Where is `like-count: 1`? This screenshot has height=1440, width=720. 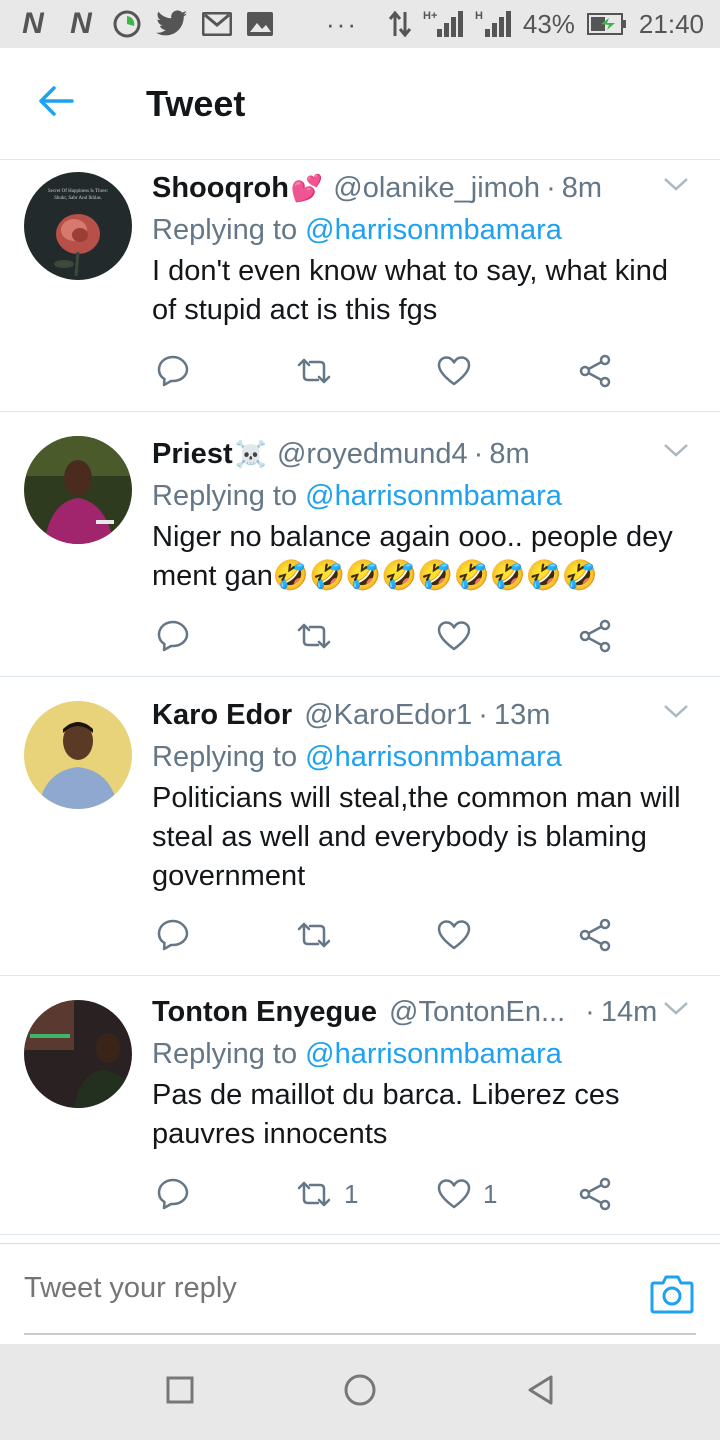
like-count: 1 is located at coordinates (490, 1193).